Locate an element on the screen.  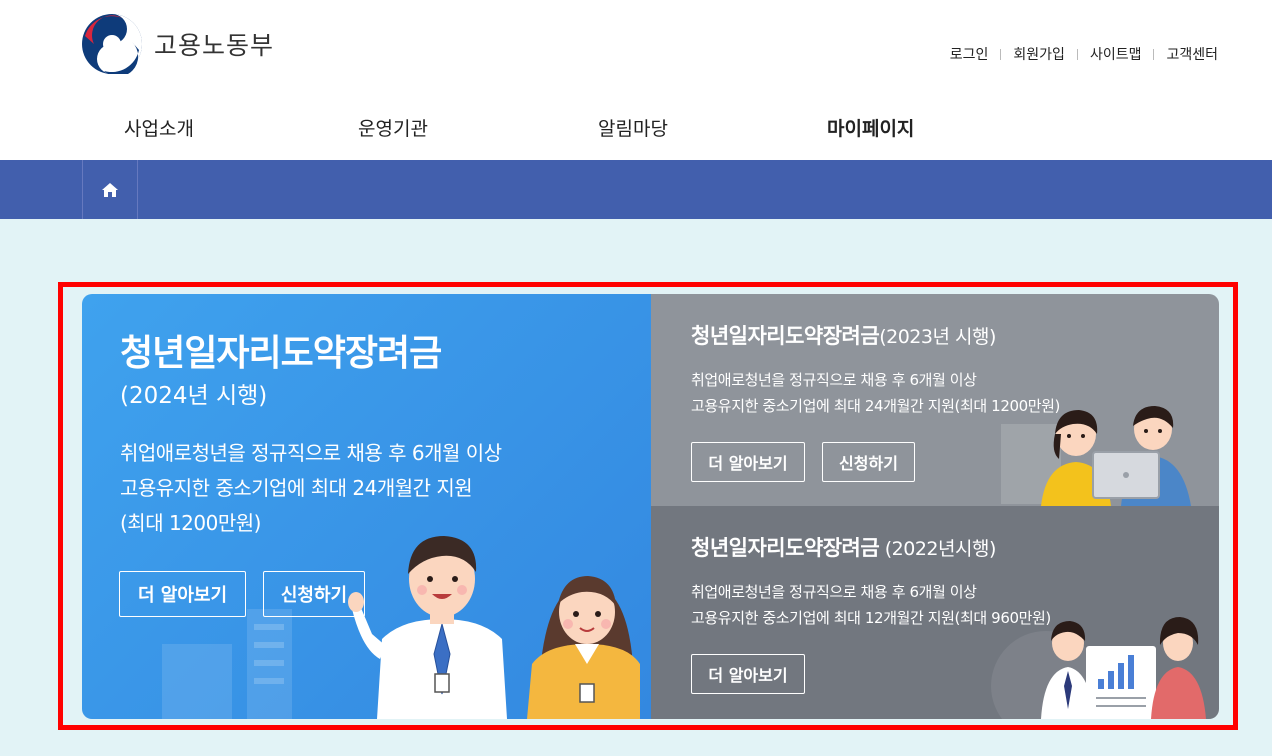
nav-notice: 알림마당 is located at coordinates (633, 127).